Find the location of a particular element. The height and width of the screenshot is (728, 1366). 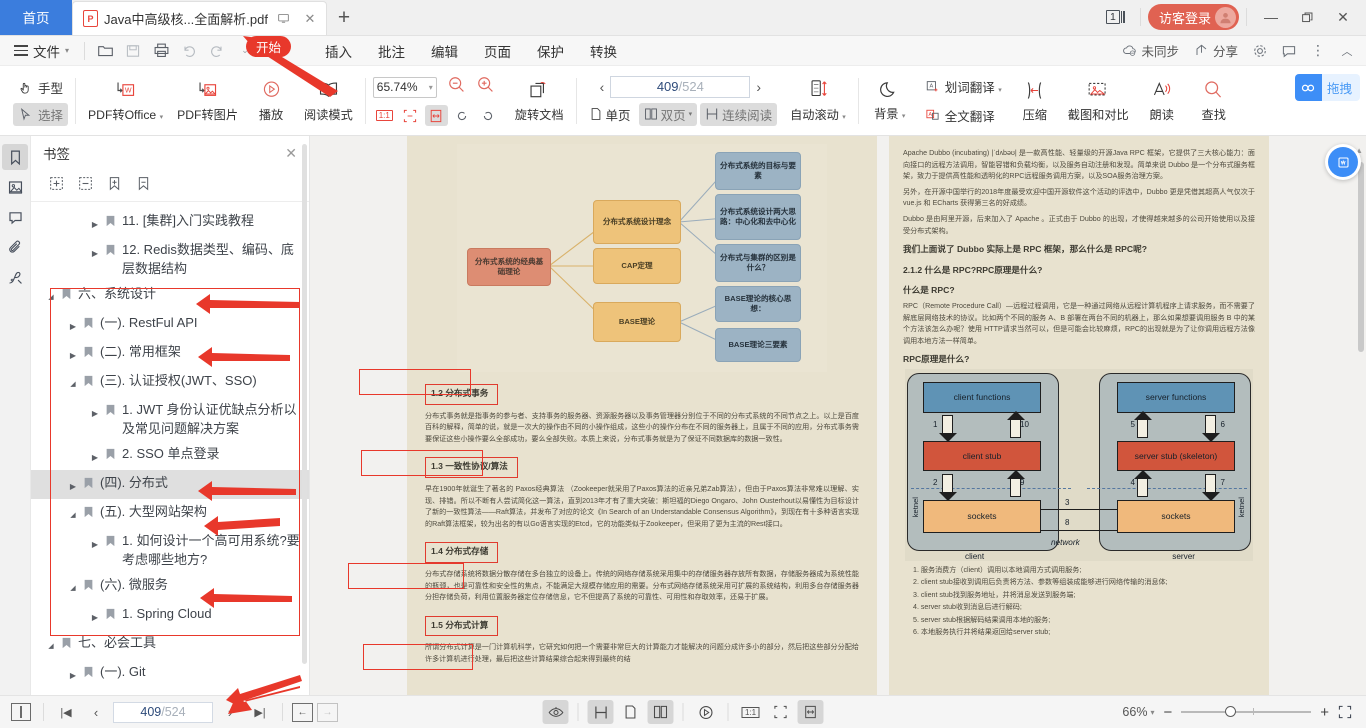

pdf-to-office-button: W PDF转Office ▾ is located at coordinates (125, 101).